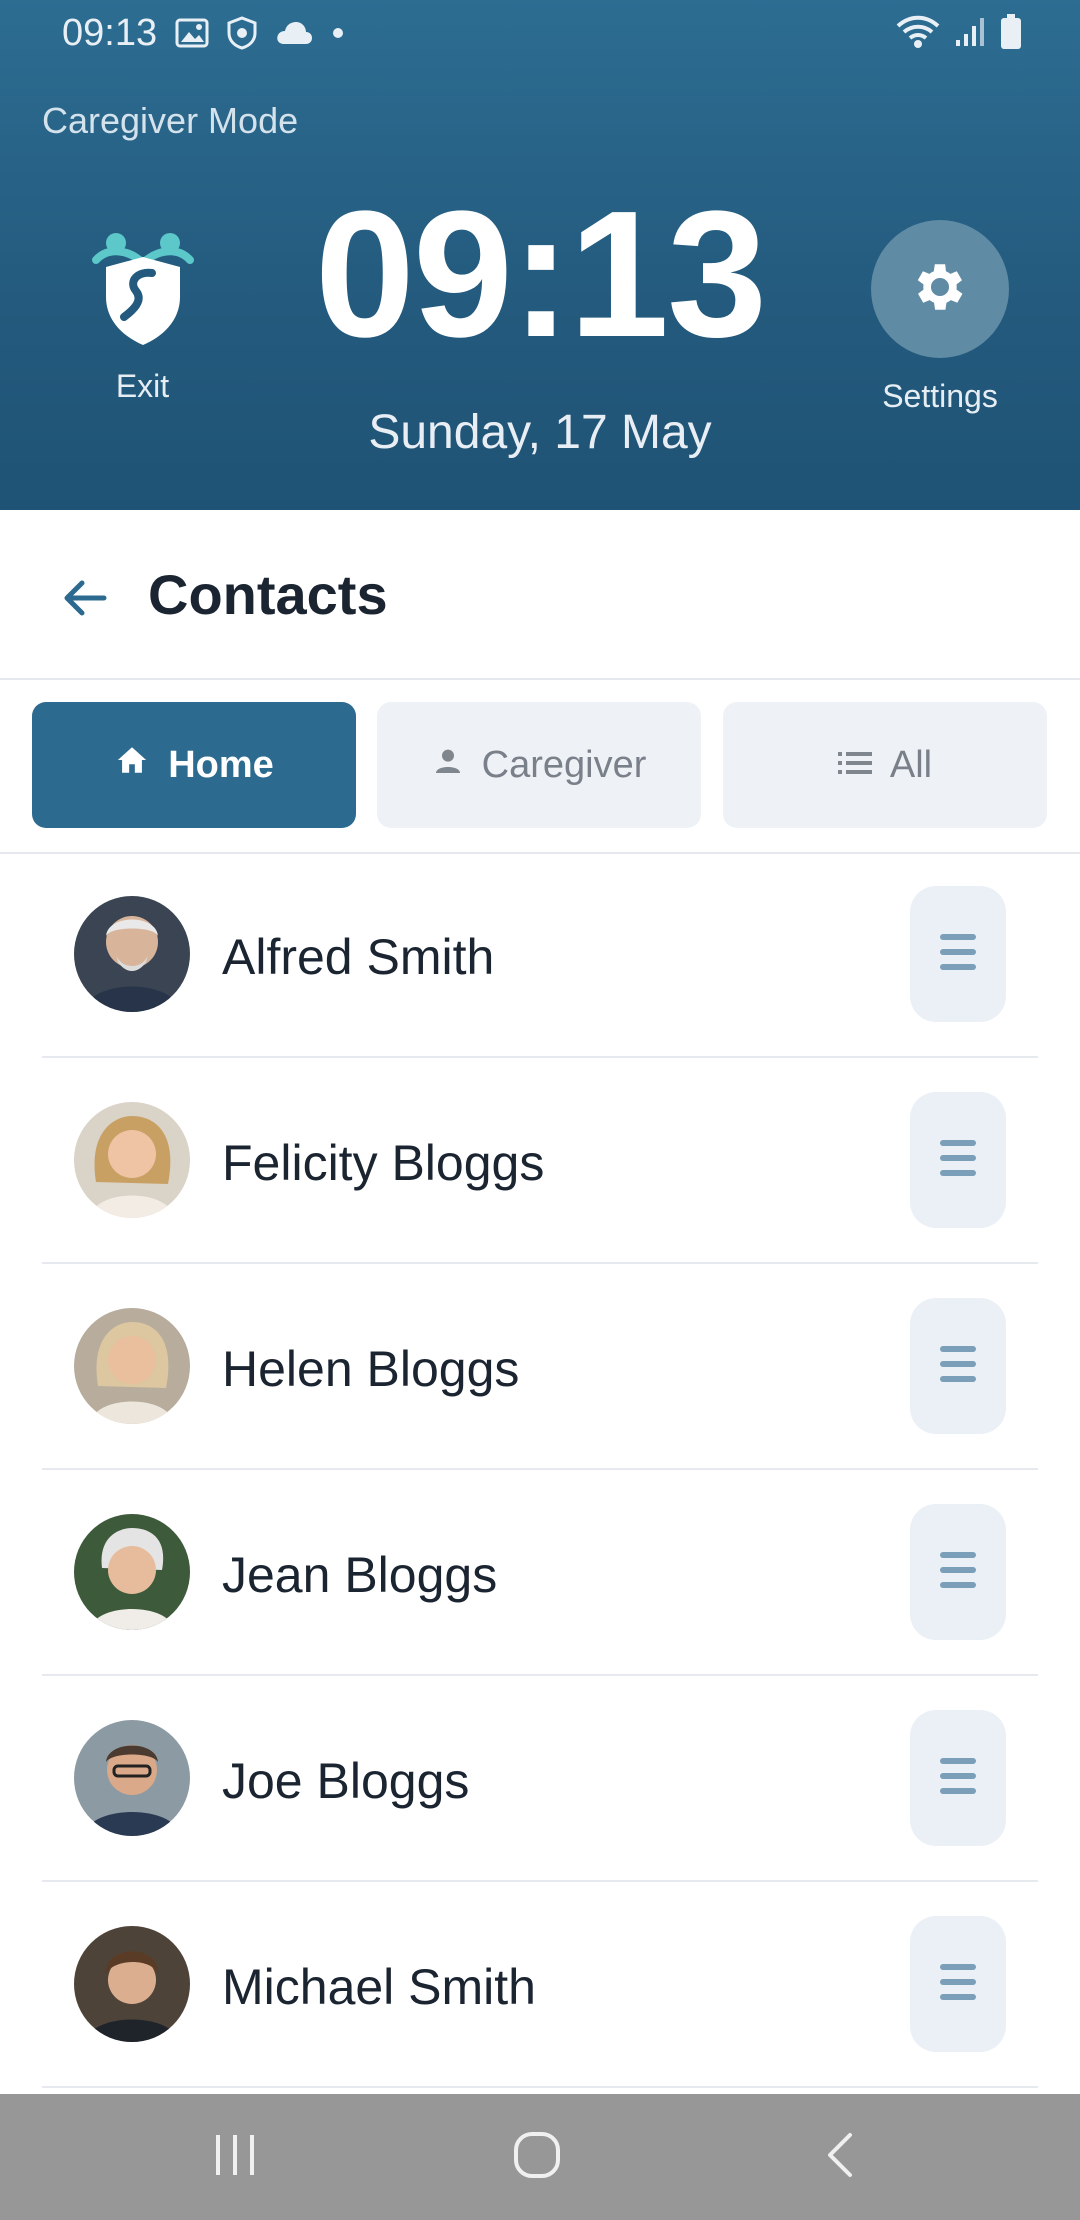  Describe the element at coordinates (540, 1985) in the screenshot. I see `contact-row: Michael Smith` at that location.